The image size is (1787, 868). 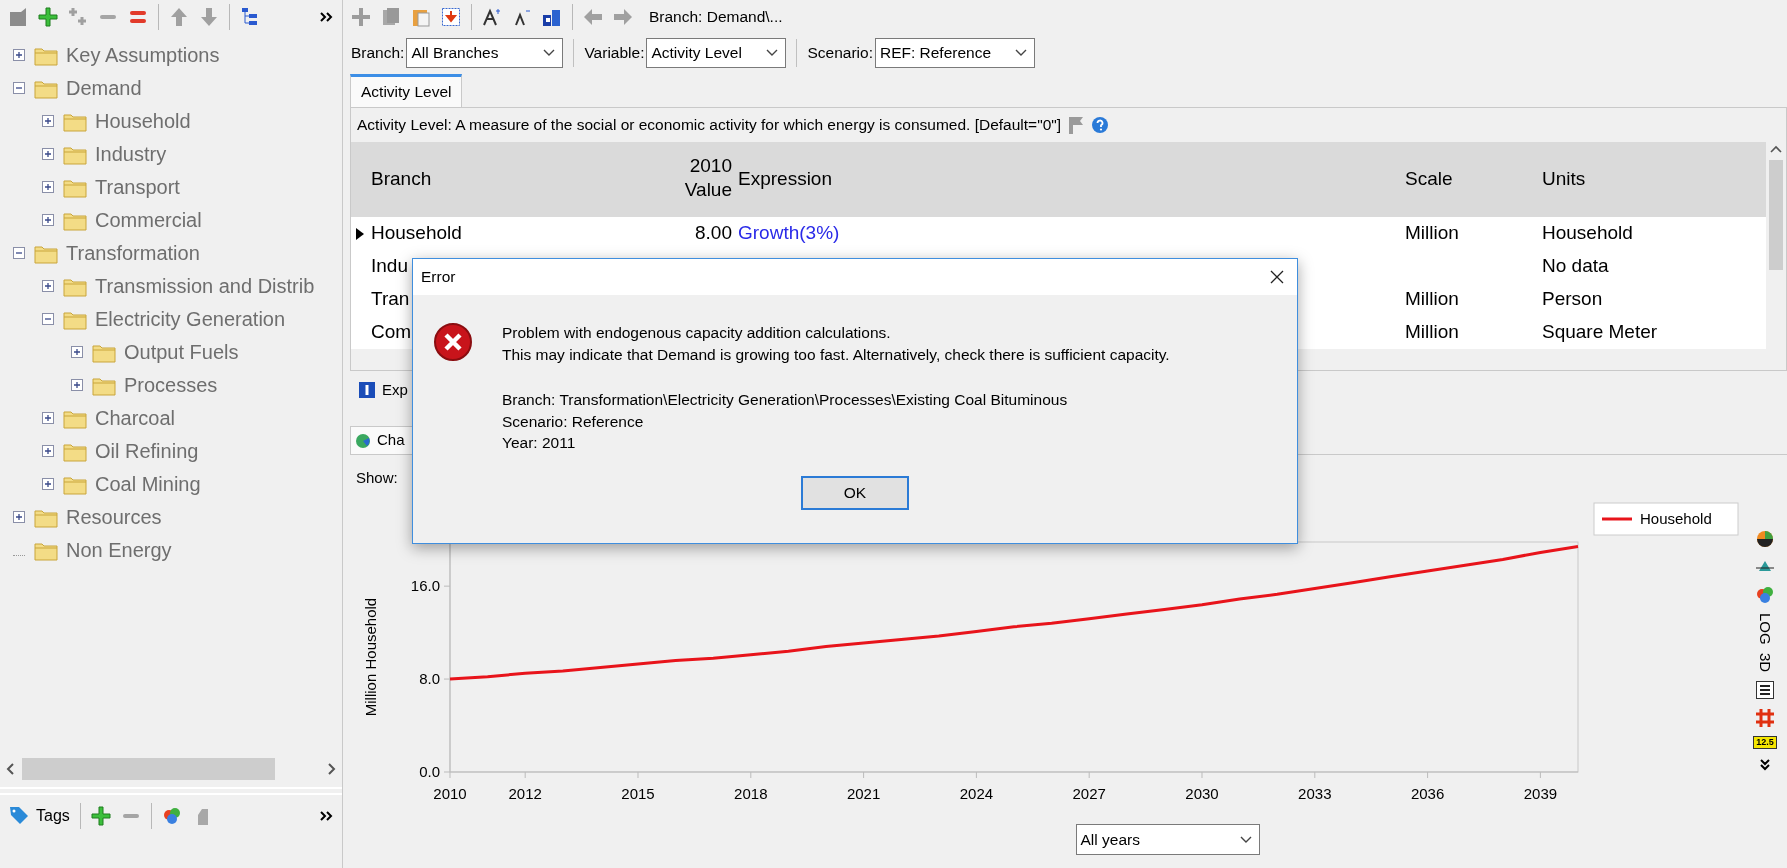 I want to click on column-header: 2010 Value, so click(x=701, y=178).